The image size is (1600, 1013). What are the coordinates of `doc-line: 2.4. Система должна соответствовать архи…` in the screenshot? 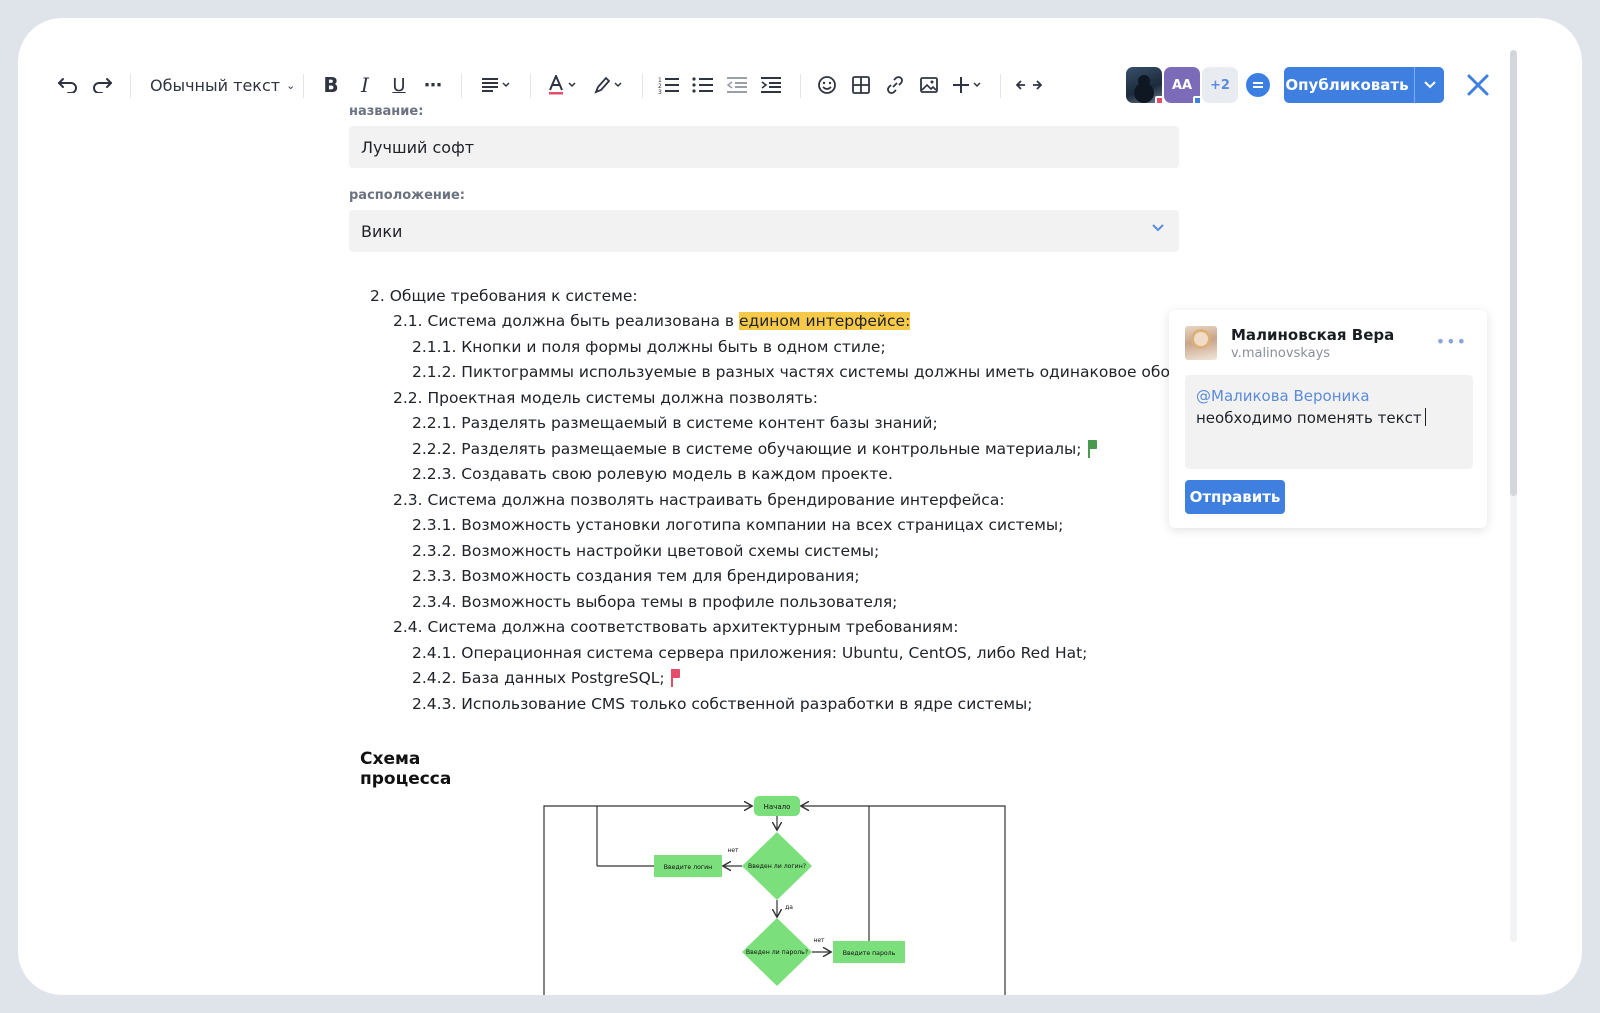 It's located at (676, 627).